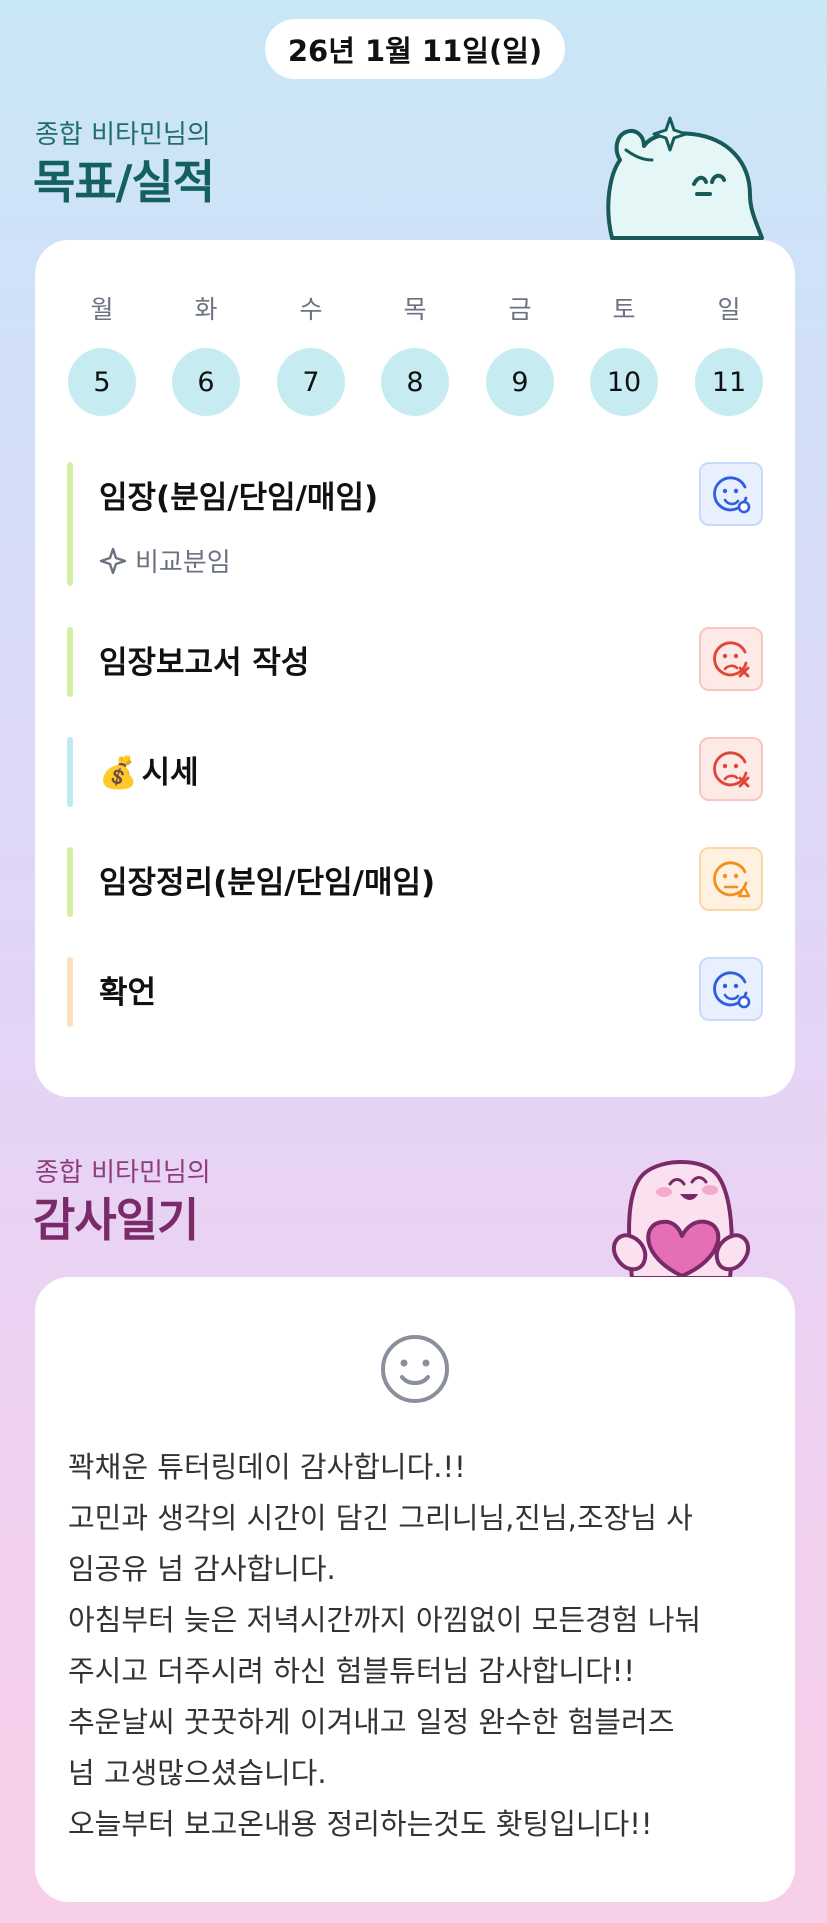 This screenshot has height=1923, width=827. I want to click on weekday-label: 월, so click(102, 309).